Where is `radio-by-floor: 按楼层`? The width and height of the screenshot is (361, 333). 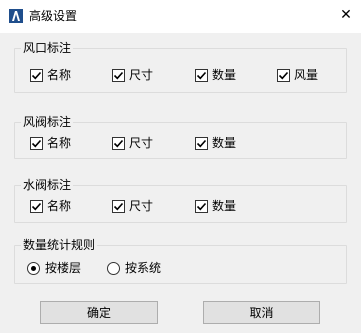
radio-by-floor: 按楼层 is located at coordinates (54, 268).